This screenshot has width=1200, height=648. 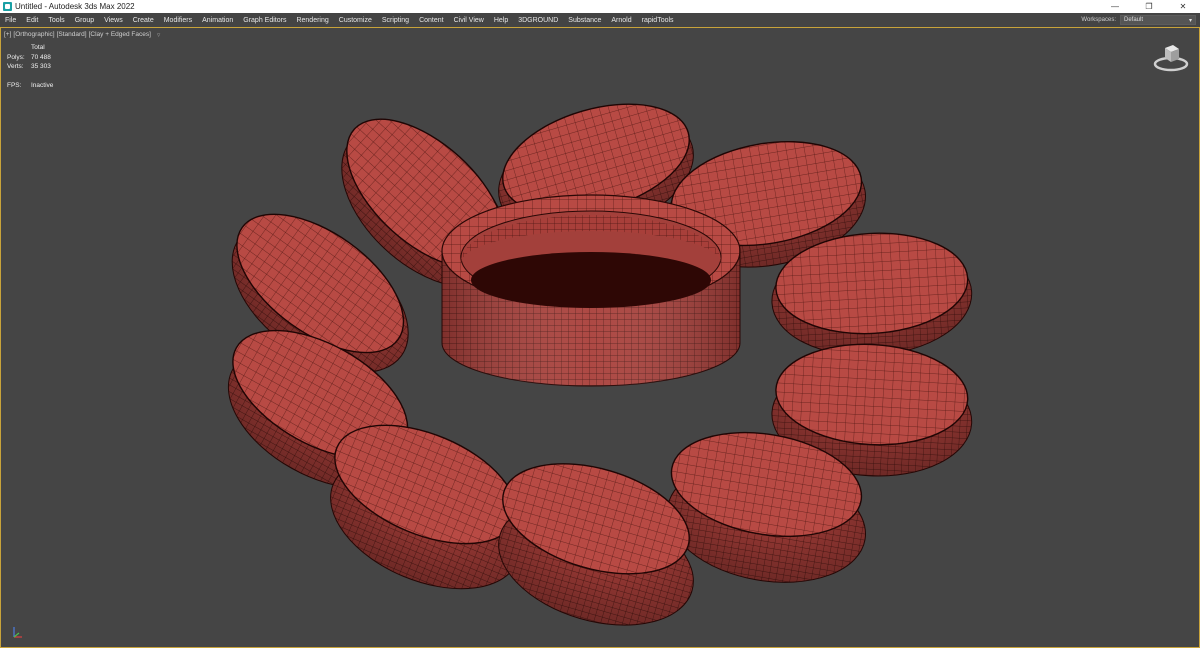 I want to click on viewport-shading-standard: [Standard], so click(x=72, y=35).